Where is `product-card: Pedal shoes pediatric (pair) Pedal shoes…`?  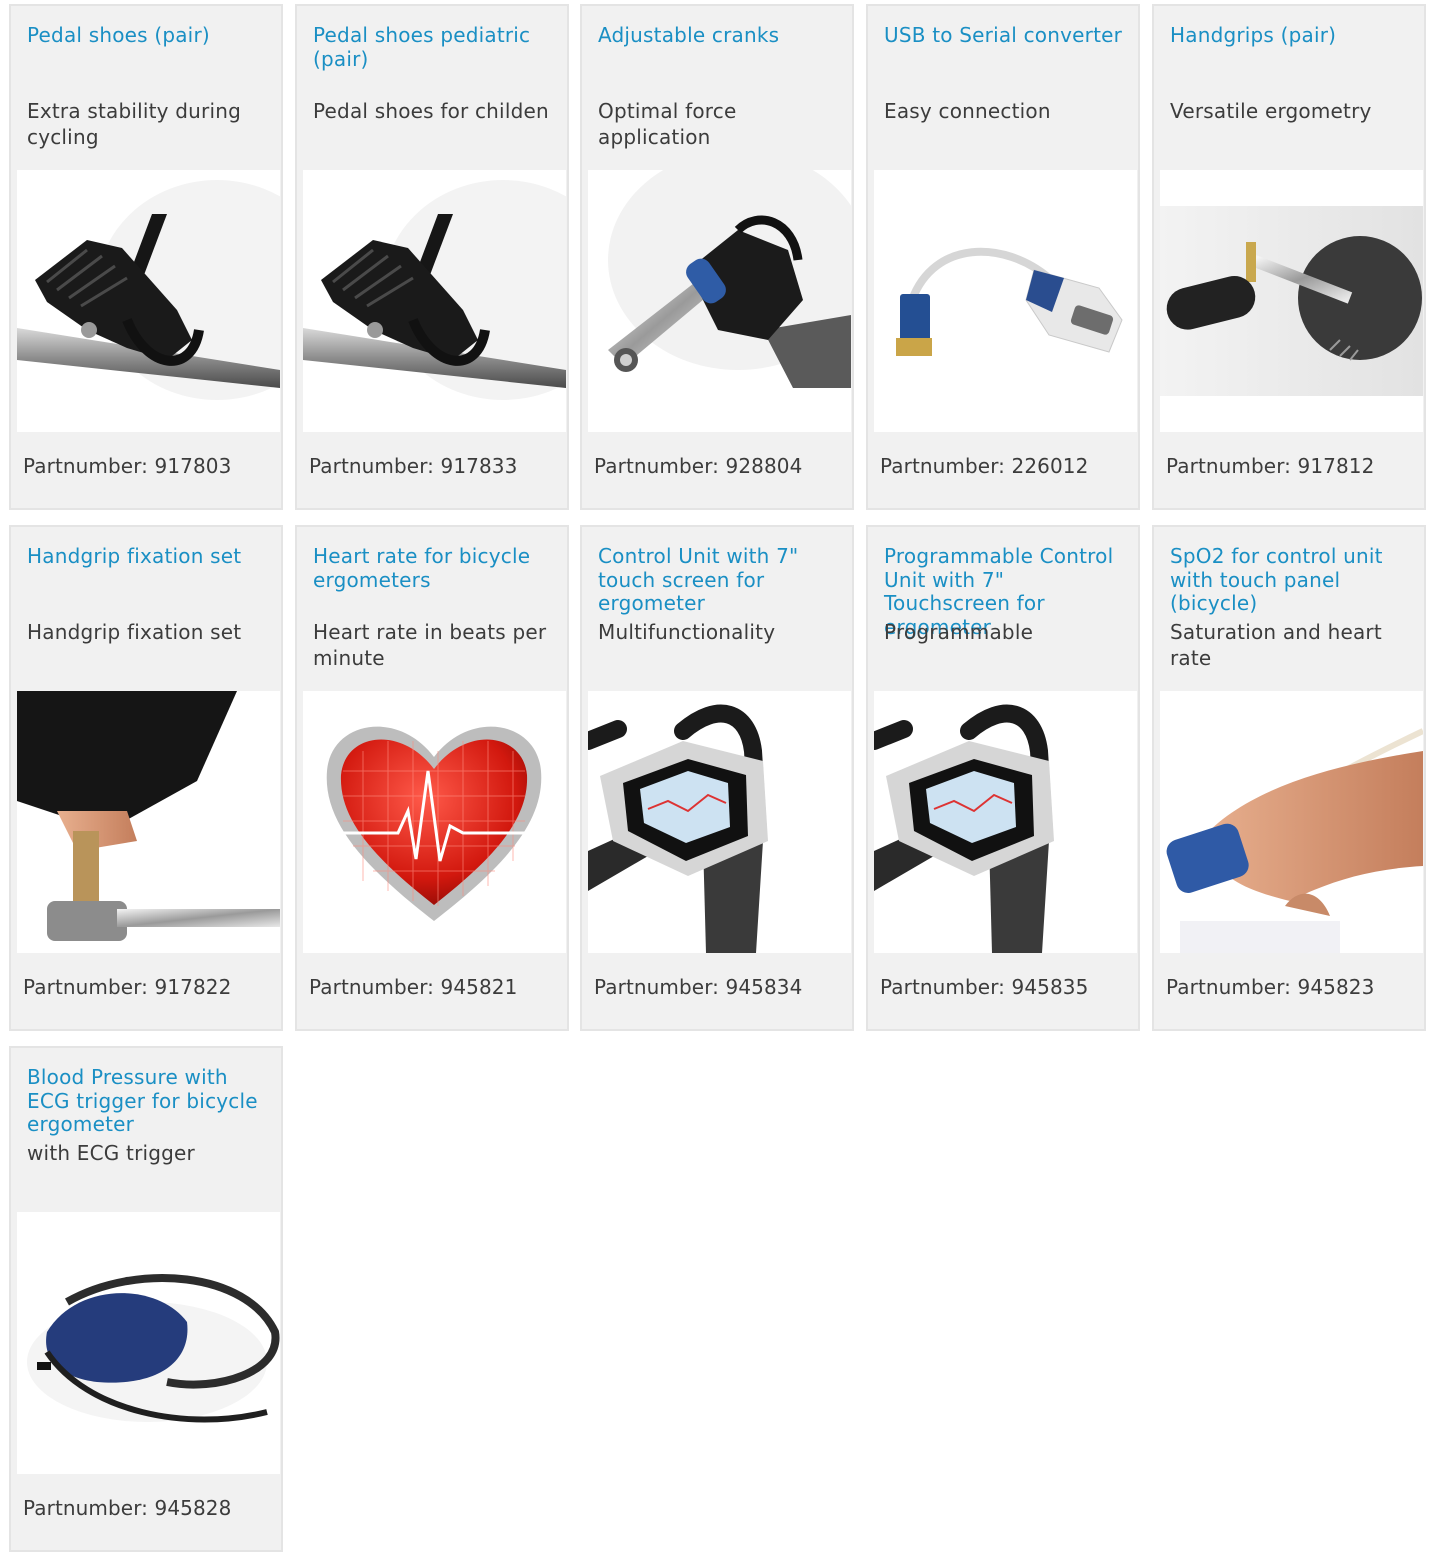
product-card: Pedal shoes pediatric (pair) Pedal shoes… is located at coordinates (432, 257).